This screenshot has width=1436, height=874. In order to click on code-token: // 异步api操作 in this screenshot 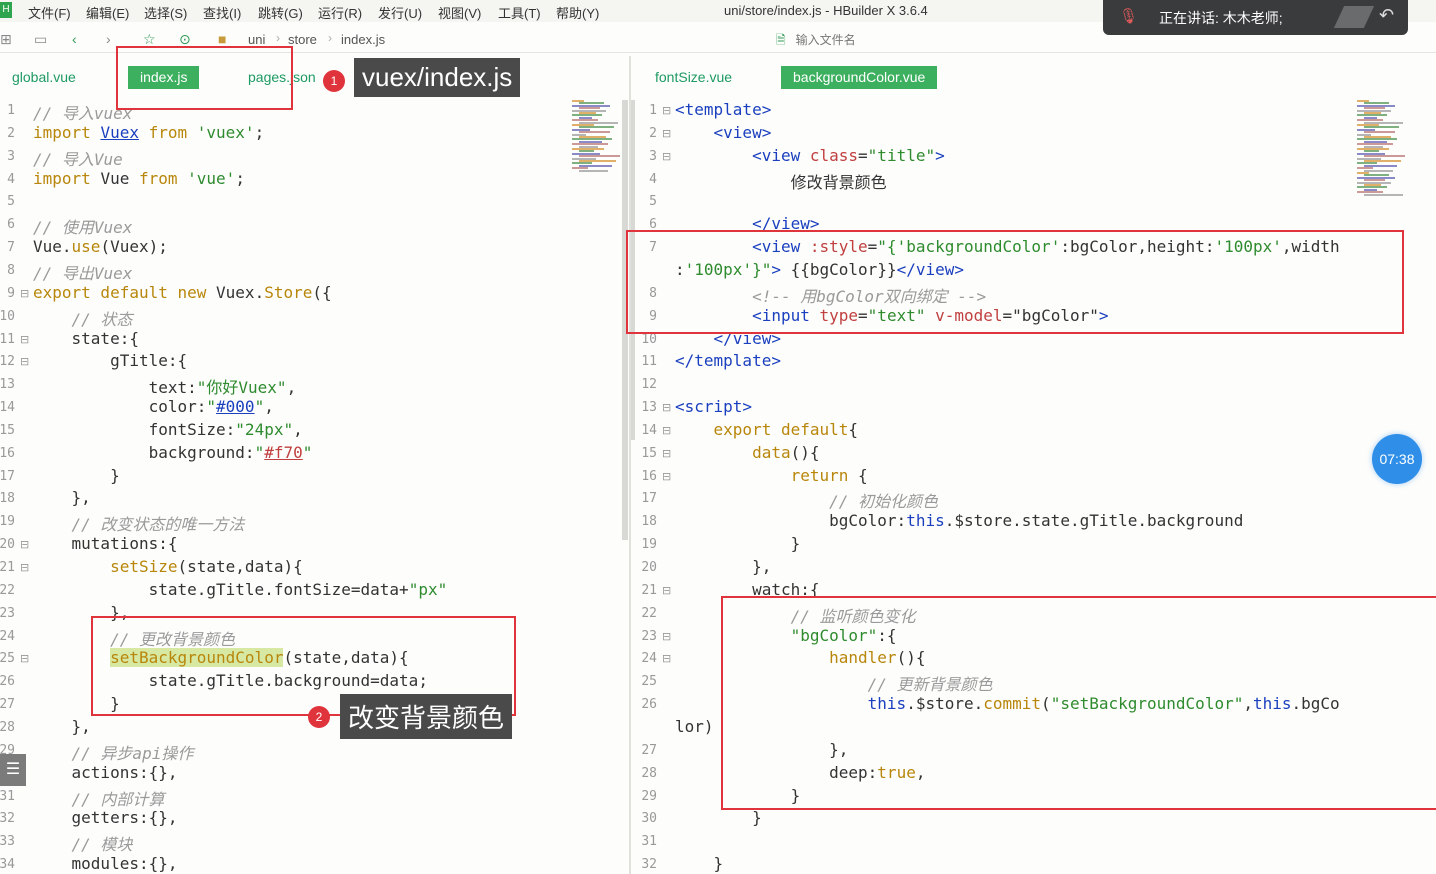, I will do `click(113, 753)`.